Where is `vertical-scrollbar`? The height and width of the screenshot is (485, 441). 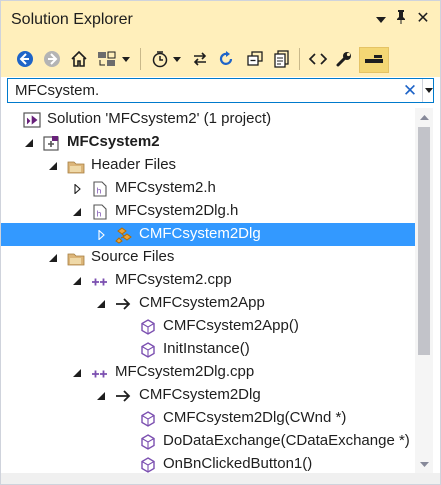
vertical-scrollbar is located at coordinates (424, 290).